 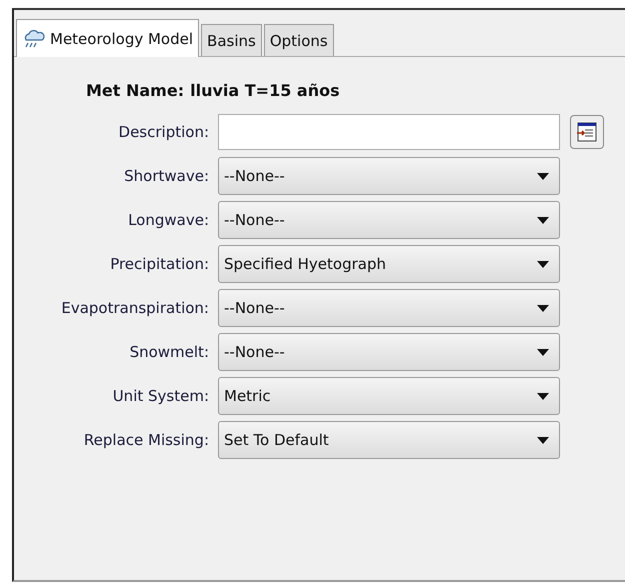 What do you see at coordinates (166, 176) in the screenshot?
I see `field-label: Shortwave:` at bounding box center [166, 176].